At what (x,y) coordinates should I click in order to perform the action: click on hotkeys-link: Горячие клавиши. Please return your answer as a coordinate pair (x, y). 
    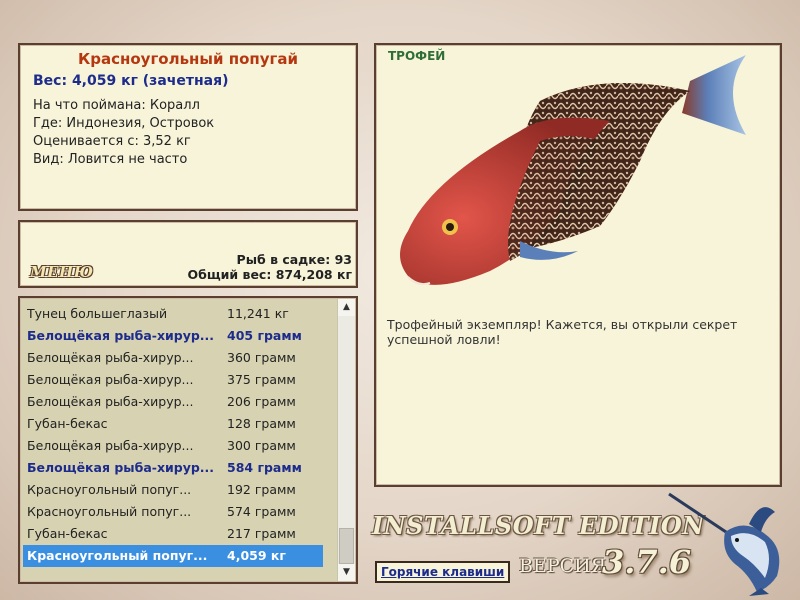
    Looking at the image, I should click on (443, 572).